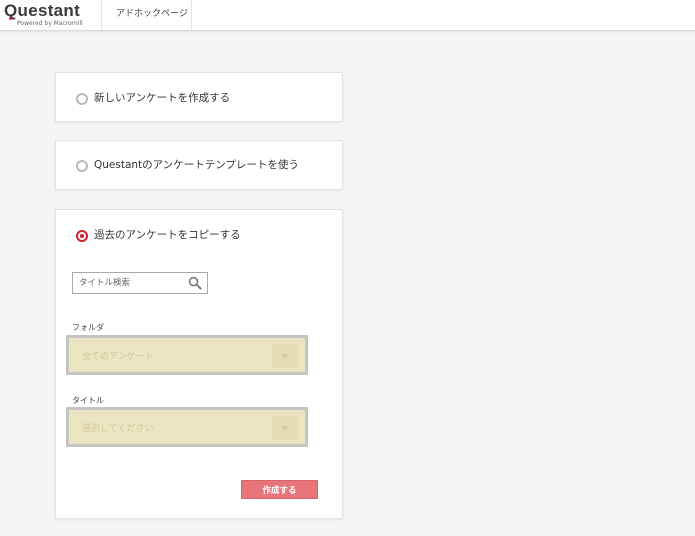 This screenshot has width=695, height=536. I want to click on radio-template, so click(82, 165).